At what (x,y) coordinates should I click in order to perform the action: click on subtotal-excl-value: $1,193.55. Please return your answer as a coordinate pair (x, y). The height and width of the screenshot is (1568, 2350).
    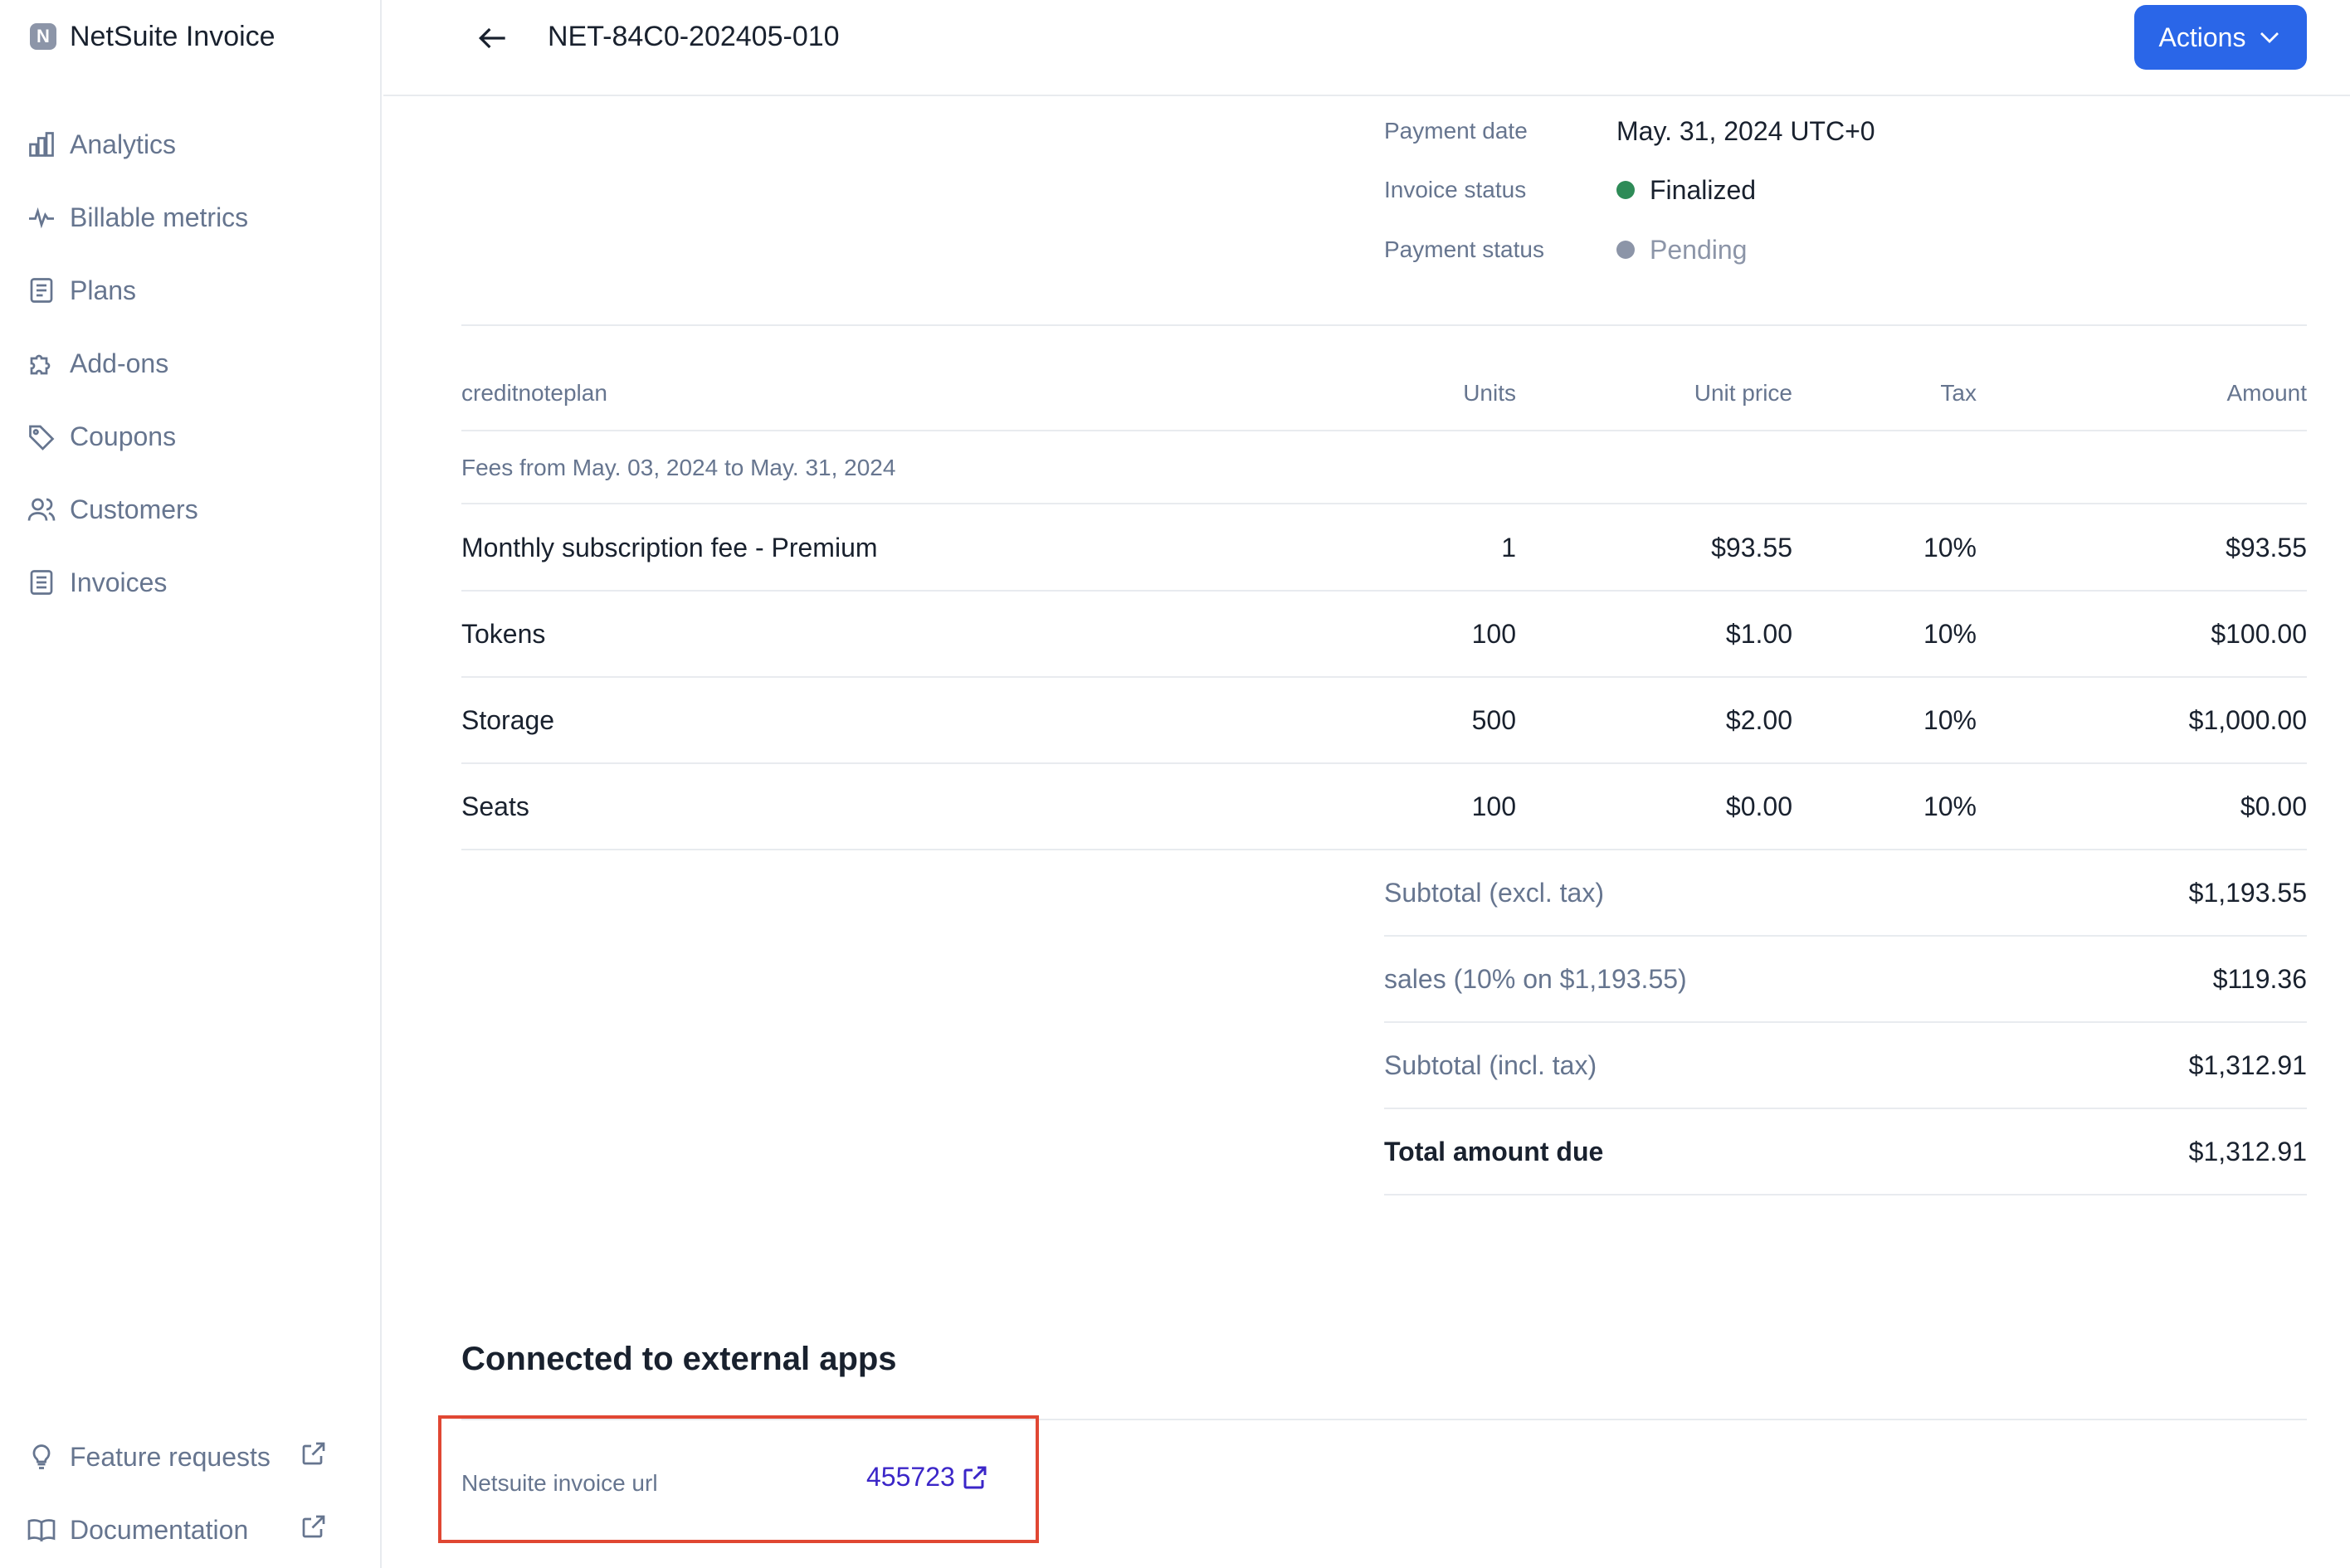
    Looking at the image, I should click on (2247, 893).